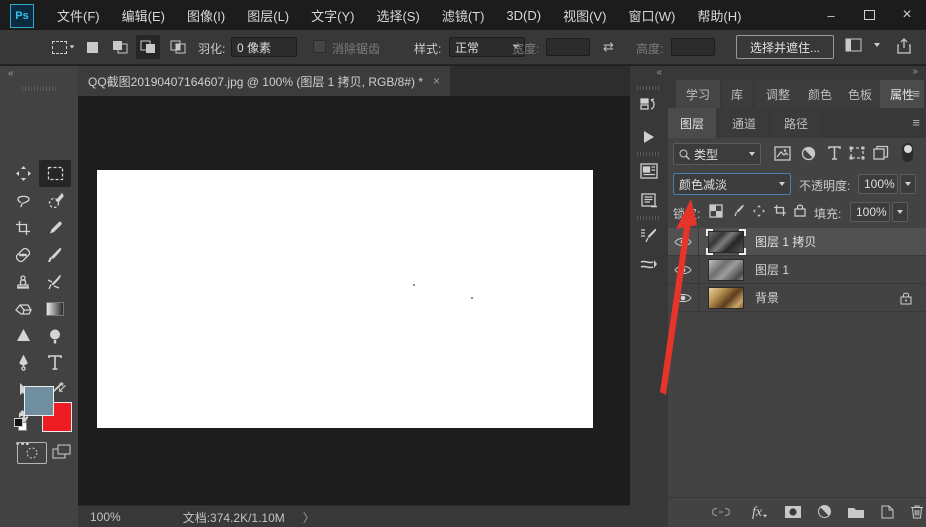 This screenshot has height=527, width=926. What do you see at coordinates (148, 47) in the screenshot?
I see `subtract-from-selection-mode` at bounding box center [148, 47].